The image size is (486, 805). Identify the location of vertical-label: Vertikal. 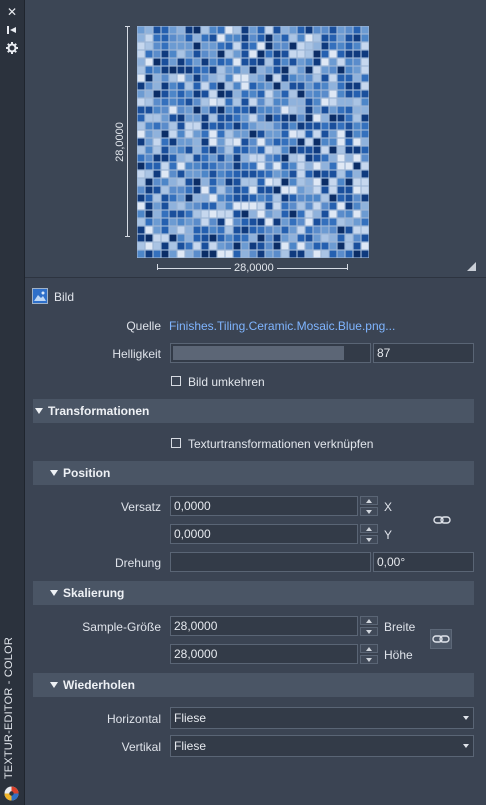
(141, 747).